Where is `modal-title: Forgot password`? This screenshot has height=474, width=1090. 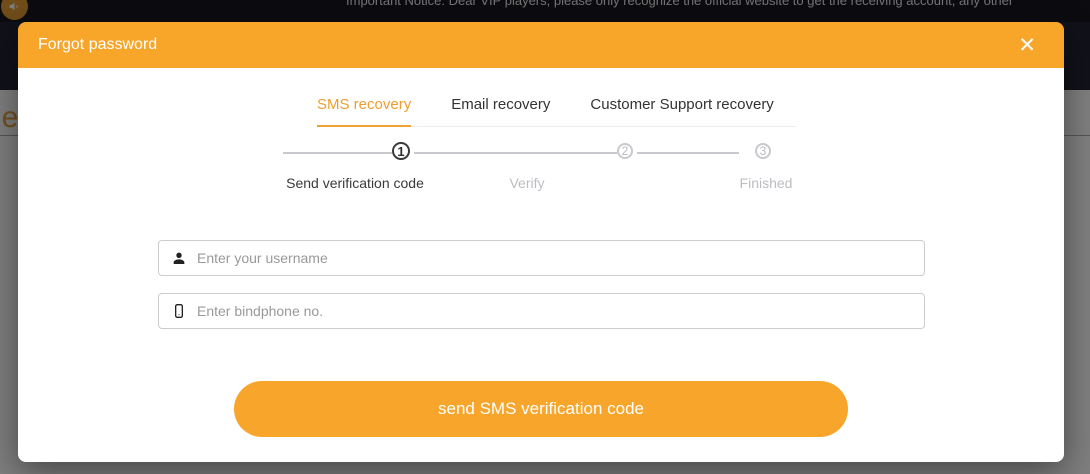
modal-title: Forgot password is located at coordinates (98, 44).